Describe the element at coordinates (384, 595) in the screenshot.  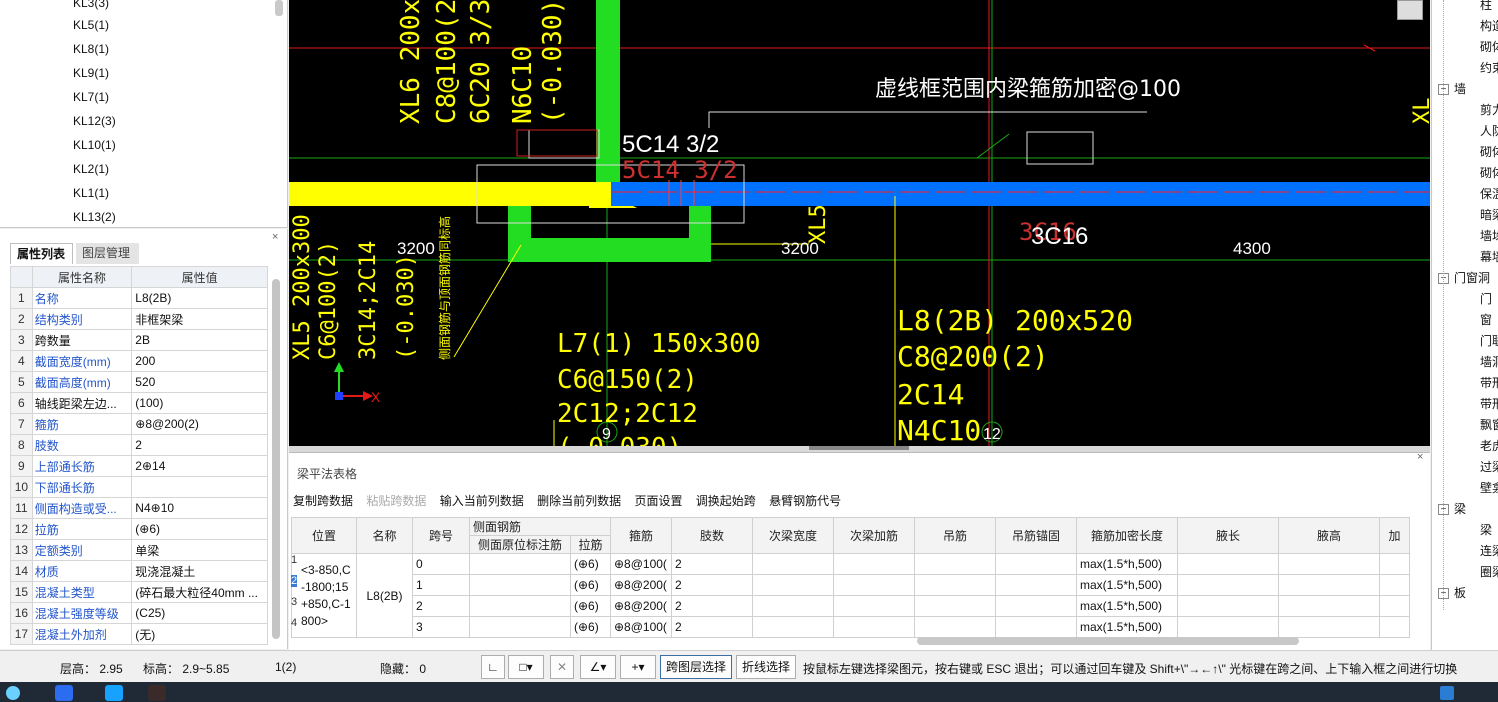
I see `name-cell: L8(2B)` at that location.